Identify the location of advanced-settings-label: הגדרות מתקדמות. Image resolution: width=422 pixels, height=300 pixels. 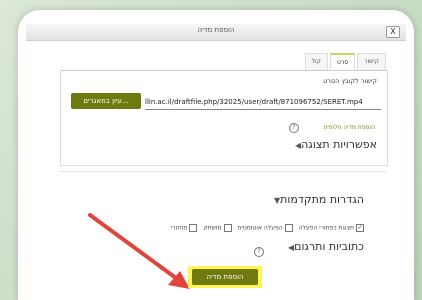
(322, 199).